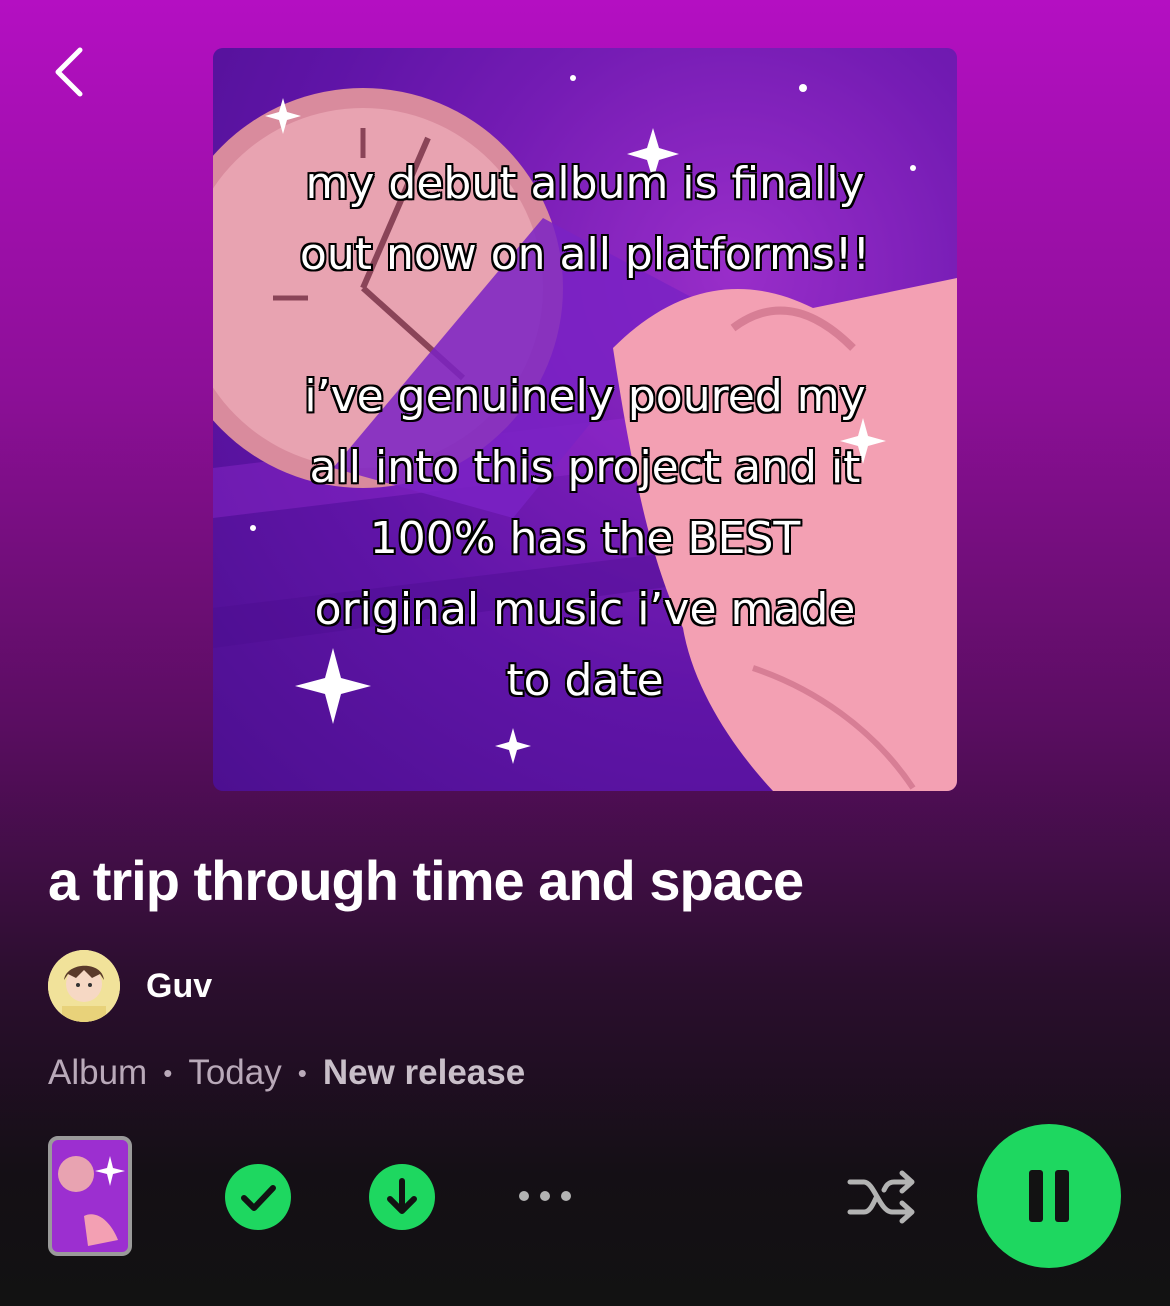  What do you see at coordinates (235, 1072) in the screenshot?
I see `release-date: Today` at bounding box center [235, 1072].